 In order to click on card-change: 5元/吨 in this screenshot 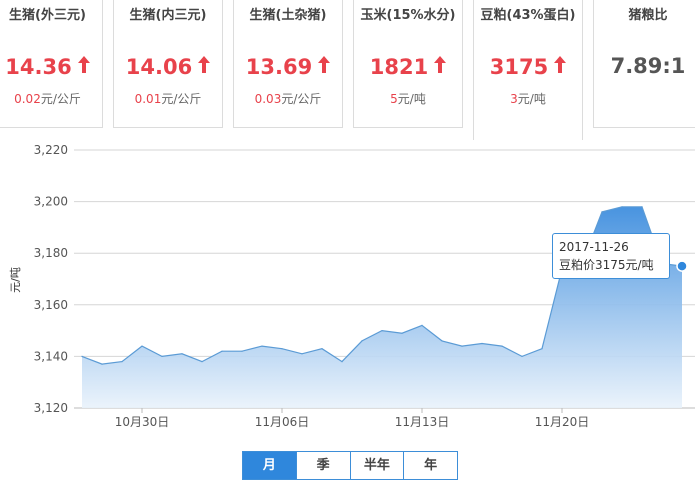, I will do `click(408, 99)`.